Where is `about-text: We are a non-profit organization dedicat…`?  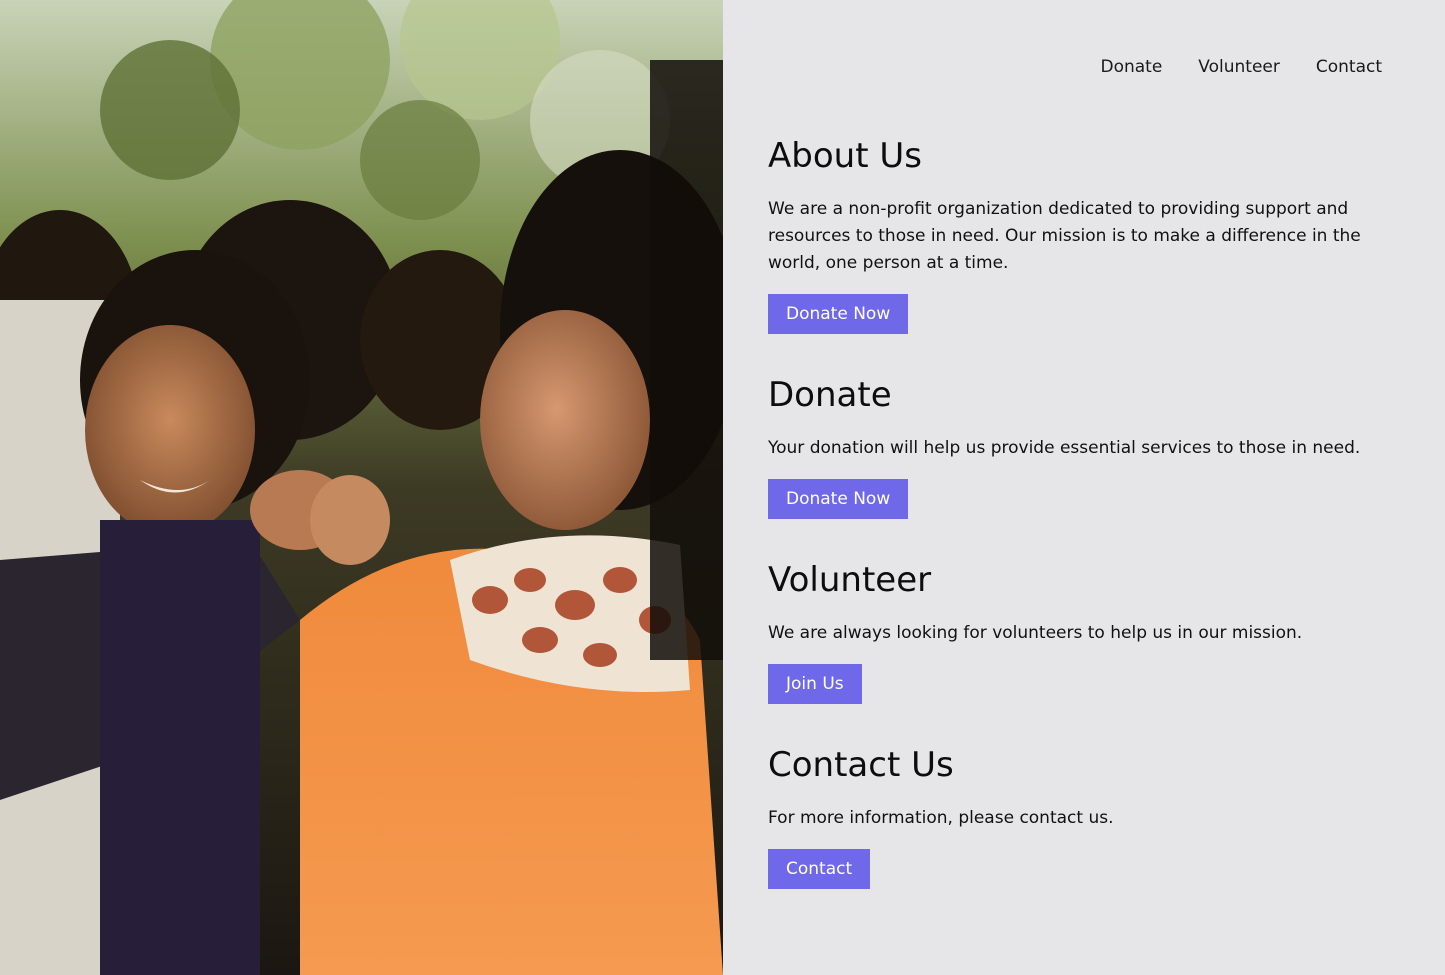 about-text: We are a non-profit organization dedicat… is located at coordinates (1064, 236).